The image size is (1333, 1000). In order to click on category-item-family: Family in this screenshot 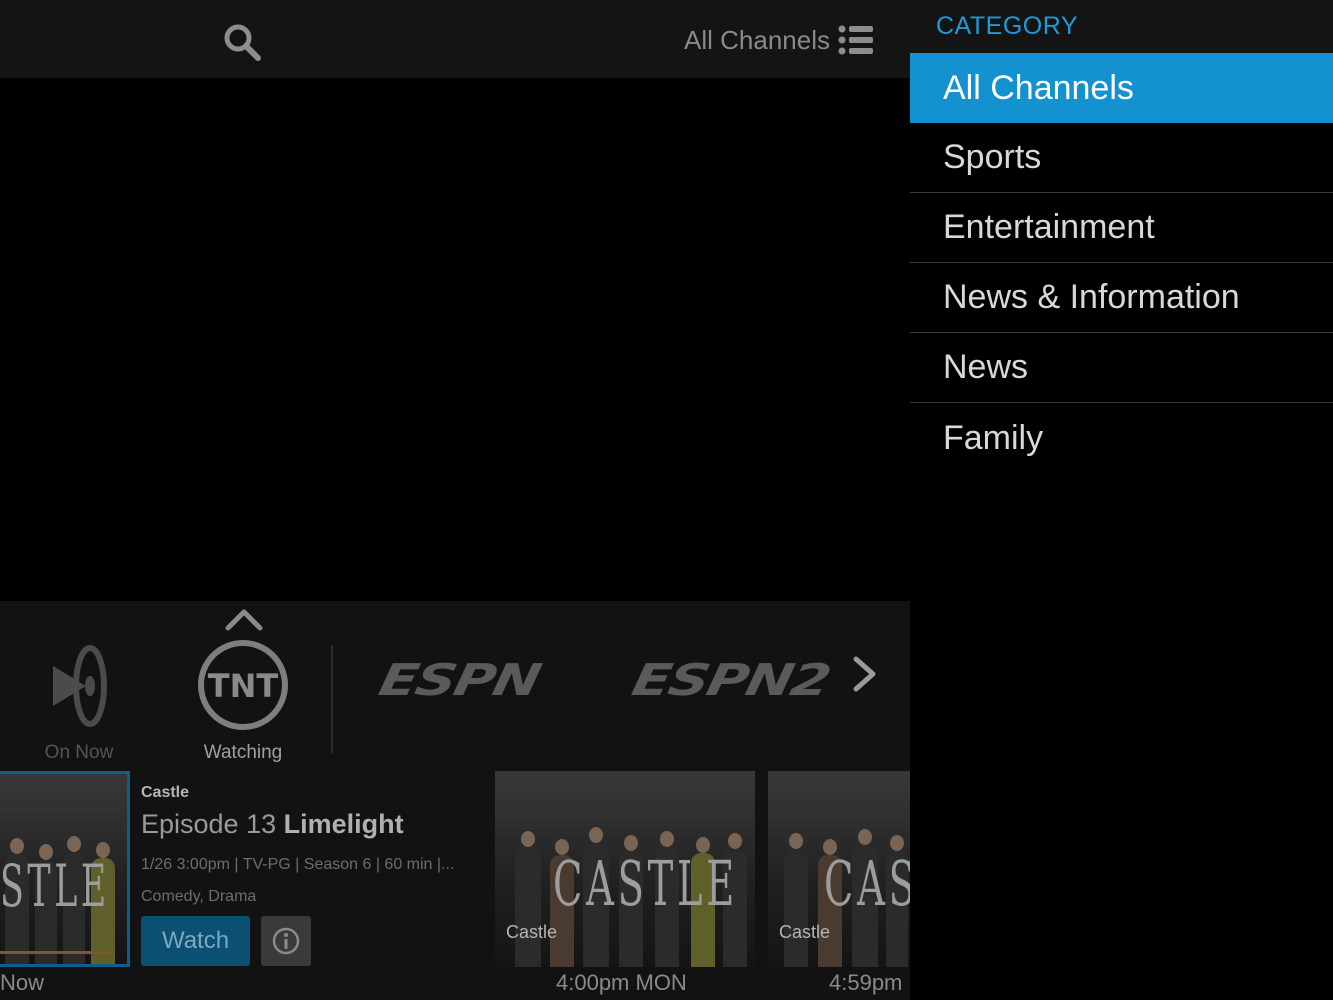, I will do `click(1121, 438)`.